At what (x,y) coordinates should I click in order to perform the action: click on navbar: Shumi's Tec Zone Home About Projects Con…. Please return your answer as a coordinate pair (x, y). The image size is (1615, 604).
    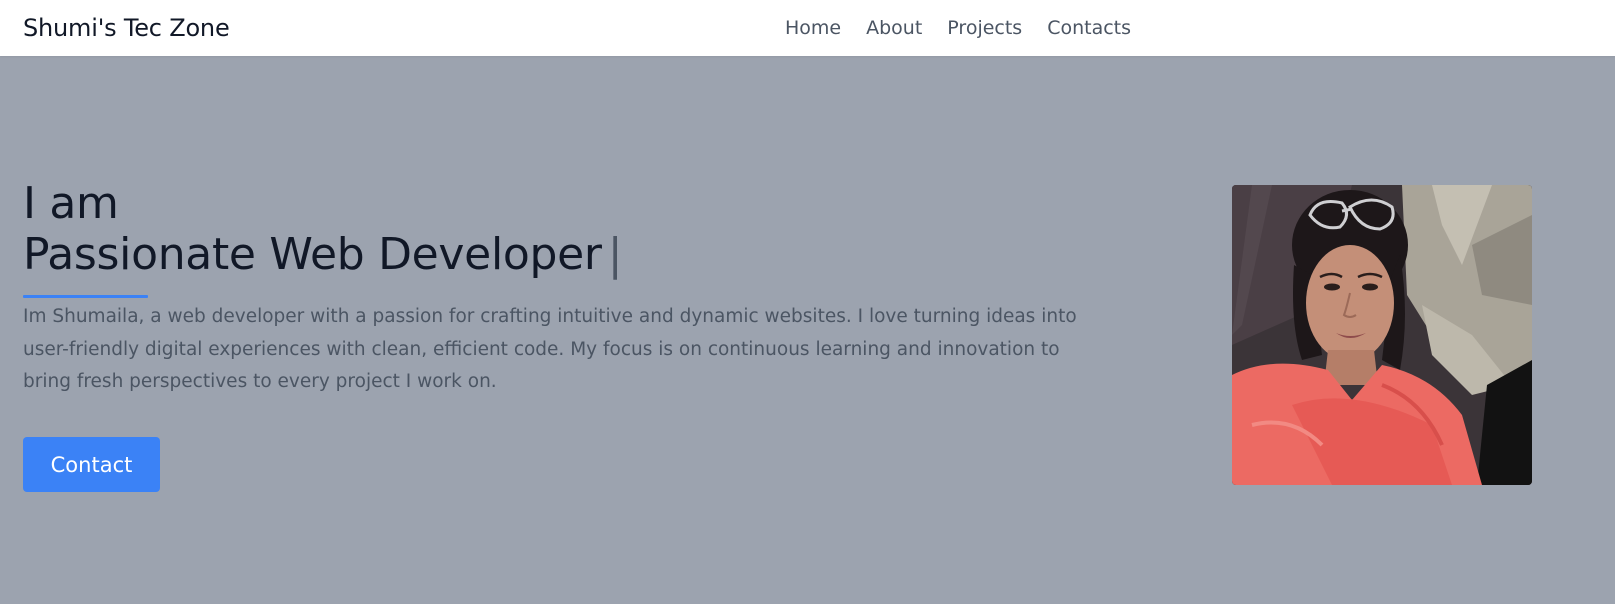
    Looking at the image, I should click on (807, 28).